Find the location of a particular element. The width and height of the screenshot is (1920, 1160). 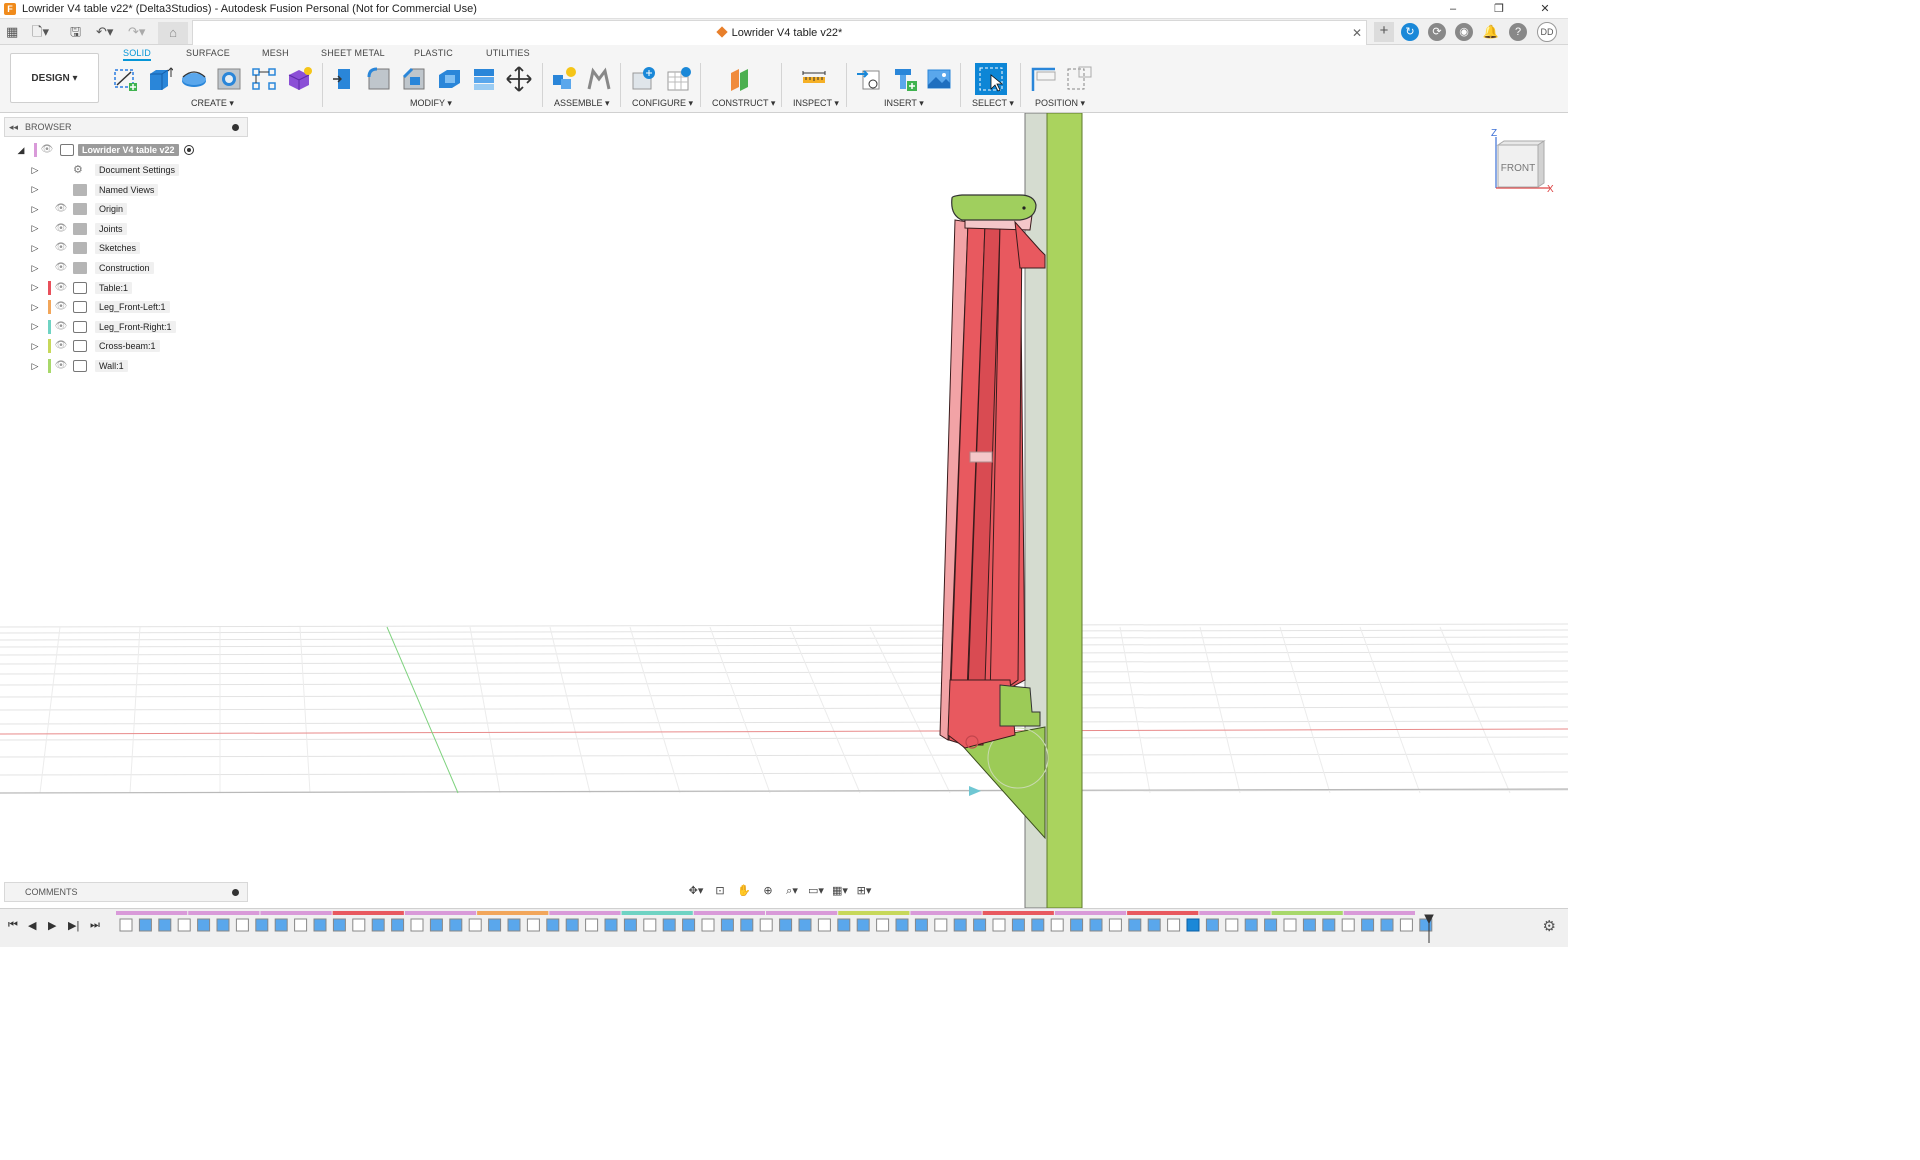

browser-item: ▷ 👁 Joints is located at coordinates (78, 229).